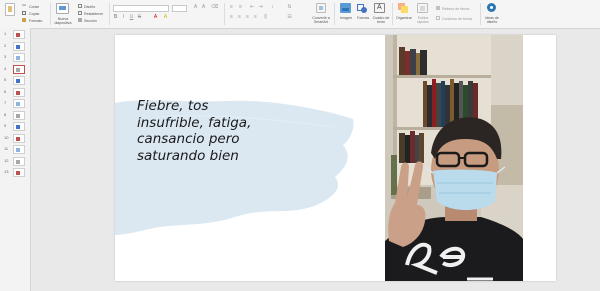 This screenshot has width=600, height=291. Describe the element at coordinates (381, 20) in the screenshot. I see `textbox-label: Cuadro de texto` at that location.